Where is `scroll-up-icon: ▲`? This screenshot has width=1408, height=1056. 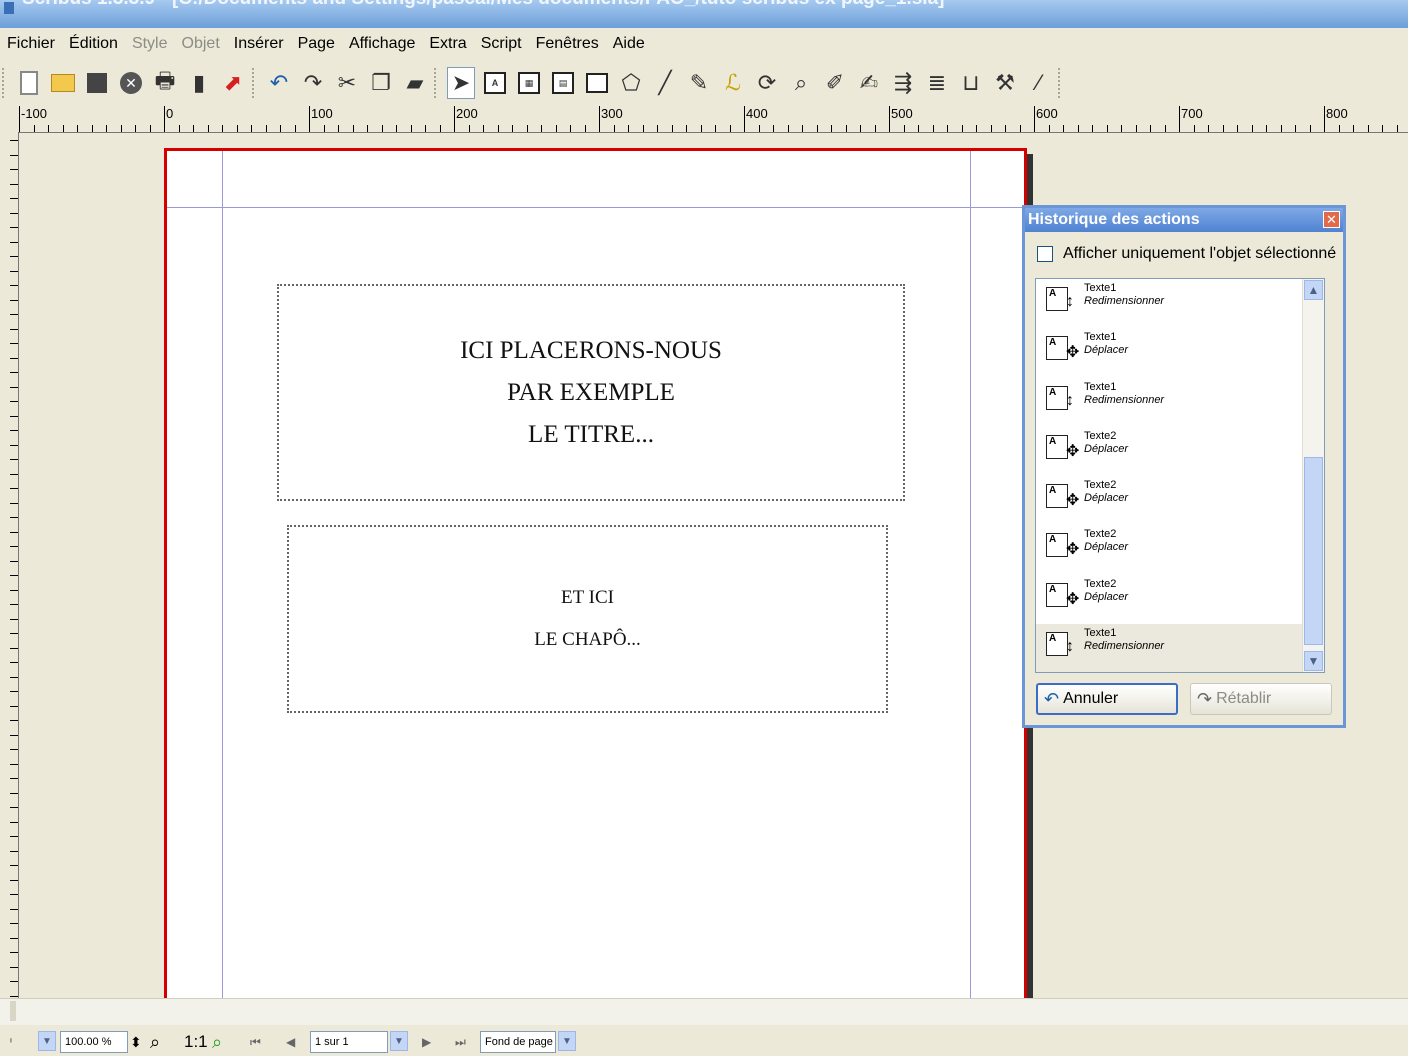
scroll-up-icon: ▲ is located at coordinates (1313, 290).